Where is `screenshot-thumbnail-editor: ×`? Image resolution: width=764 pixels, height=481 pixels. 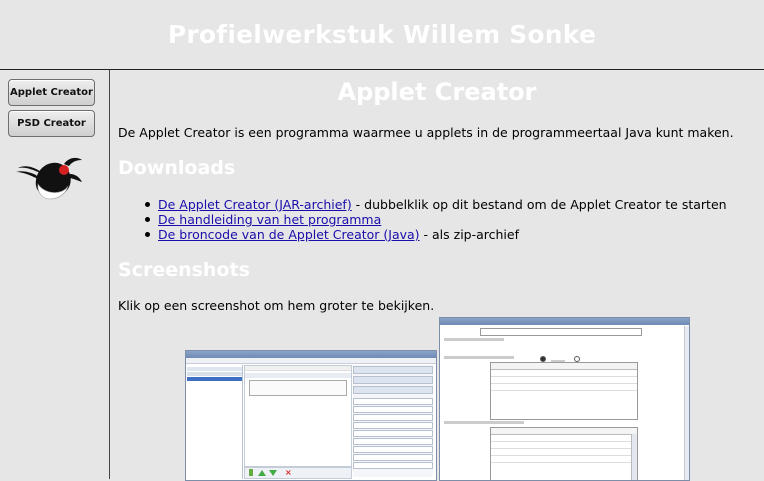
screenshot-thumbnail-editor: × is located at coordinates (311, 415).